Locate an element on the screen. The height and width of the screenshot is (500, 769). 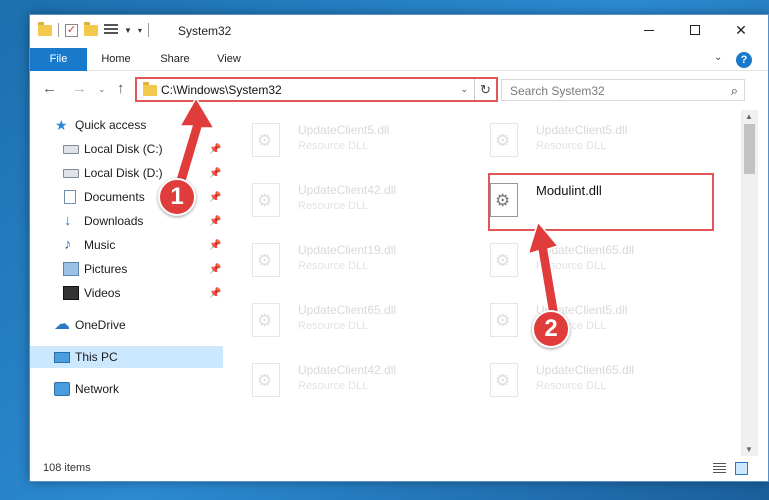
sidebar-item-label: Videos is located at coordinates (102, 293).